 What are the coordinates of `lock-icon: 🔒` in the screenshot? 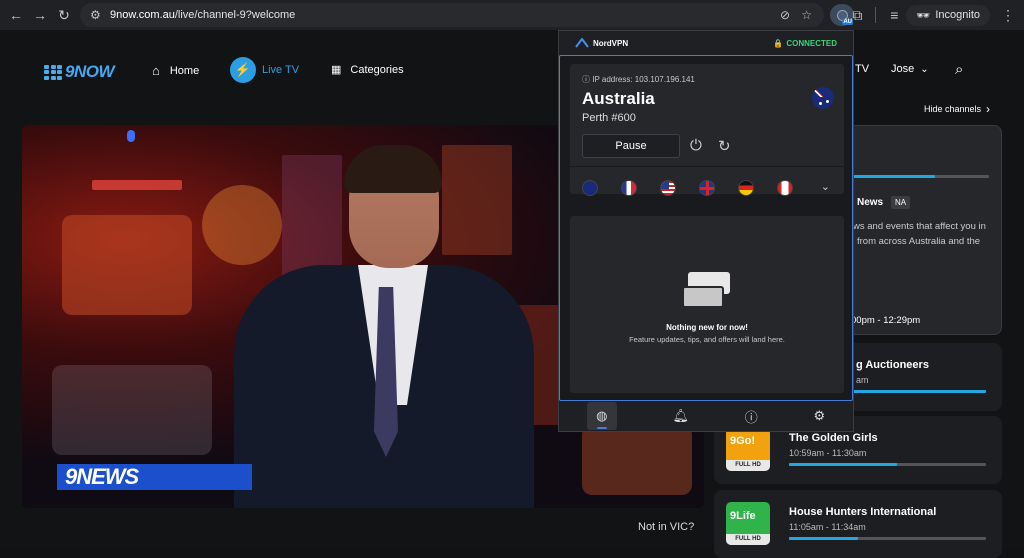 It's located at (778, 43).